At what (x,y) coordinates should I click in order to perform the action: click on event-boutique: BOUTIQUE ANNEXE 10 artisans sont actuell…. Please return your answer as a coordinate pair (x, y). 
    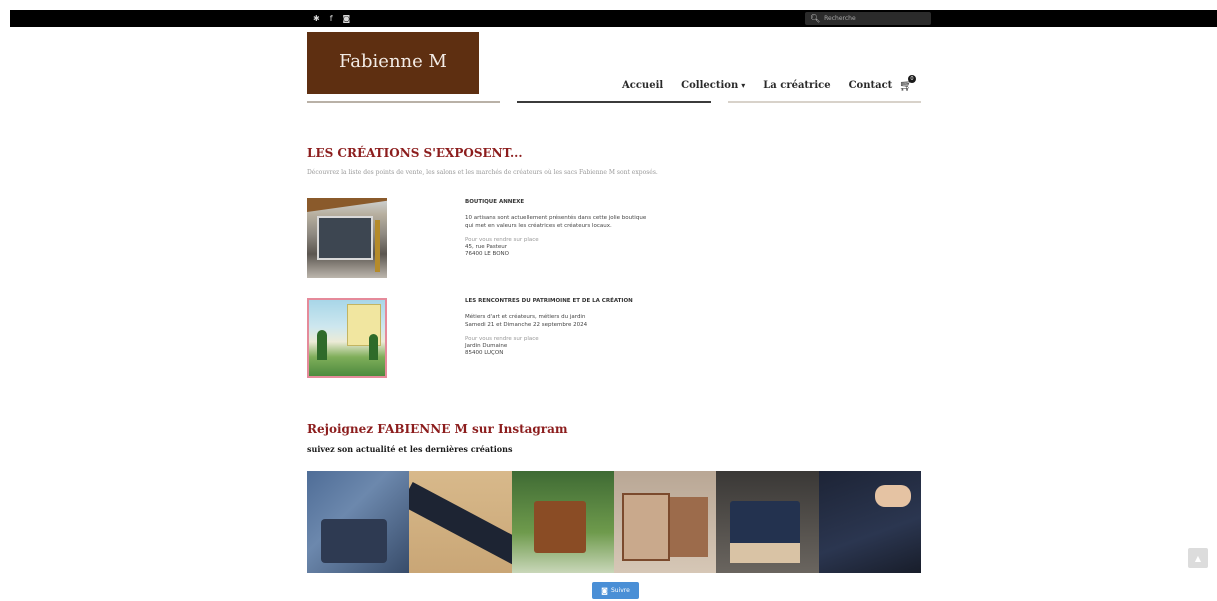
    Looking at the image, I should click on (555, 228).